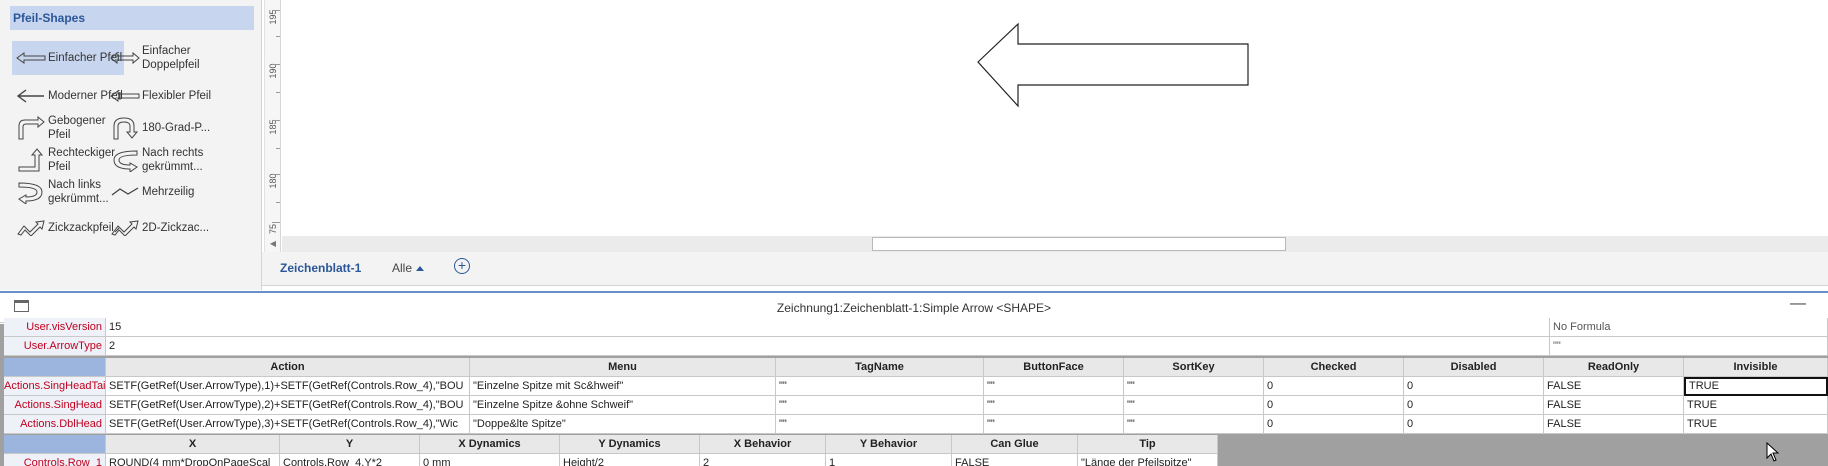 Image resolution: width=1828 pixels, height=466 pixels. Describe the element at coordinates (1148, 444) in the screenshot. I see `column-header: Tip` at that location.